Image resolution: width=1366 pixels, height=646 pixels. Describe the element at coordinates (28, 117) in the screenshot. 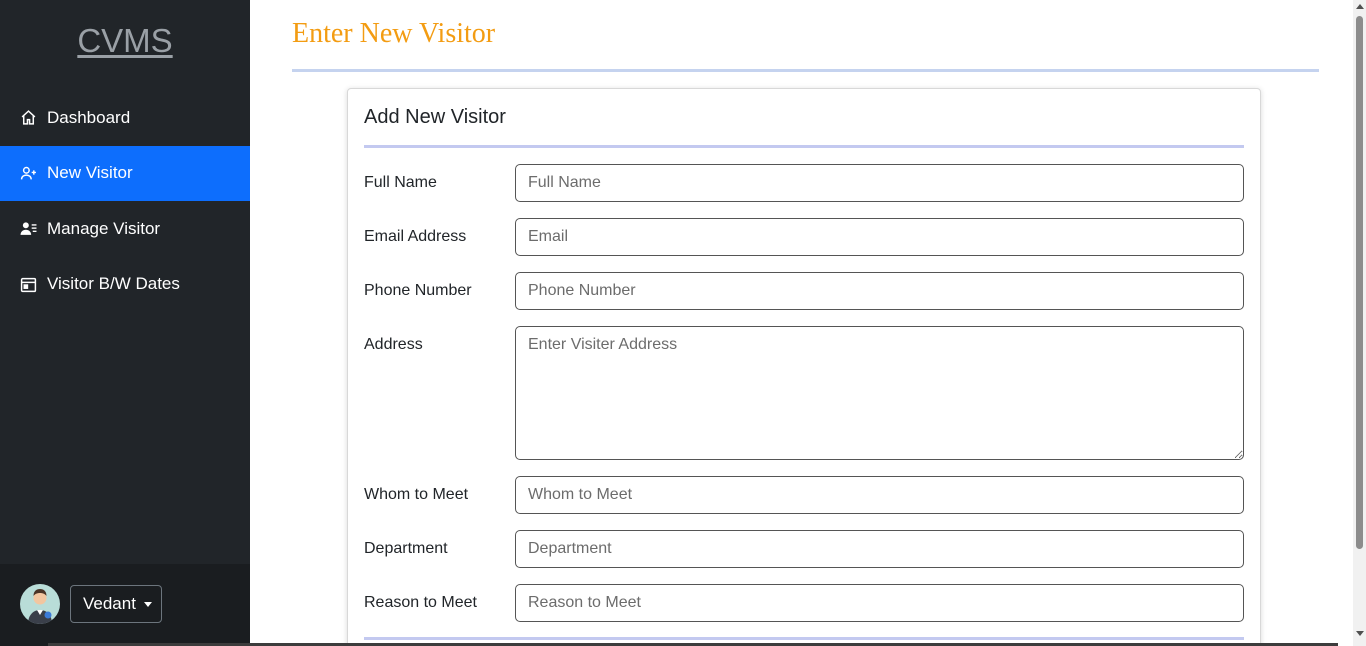

I see `home-icon` at that location.